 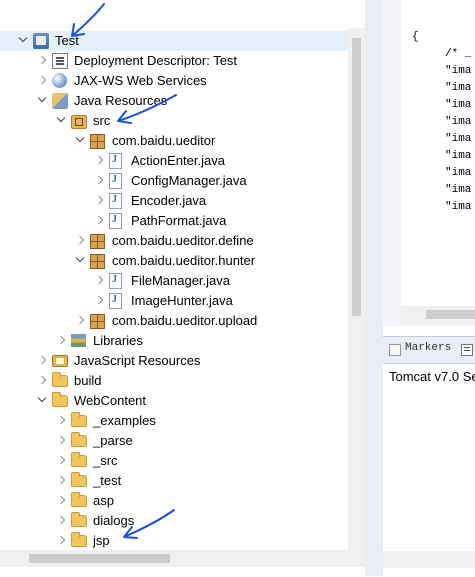 What do you see at coordinates (174, 241) in the screenshot?
I see `tree-item: com.baidu.ueditor.define` at bounding box center [174, 241].